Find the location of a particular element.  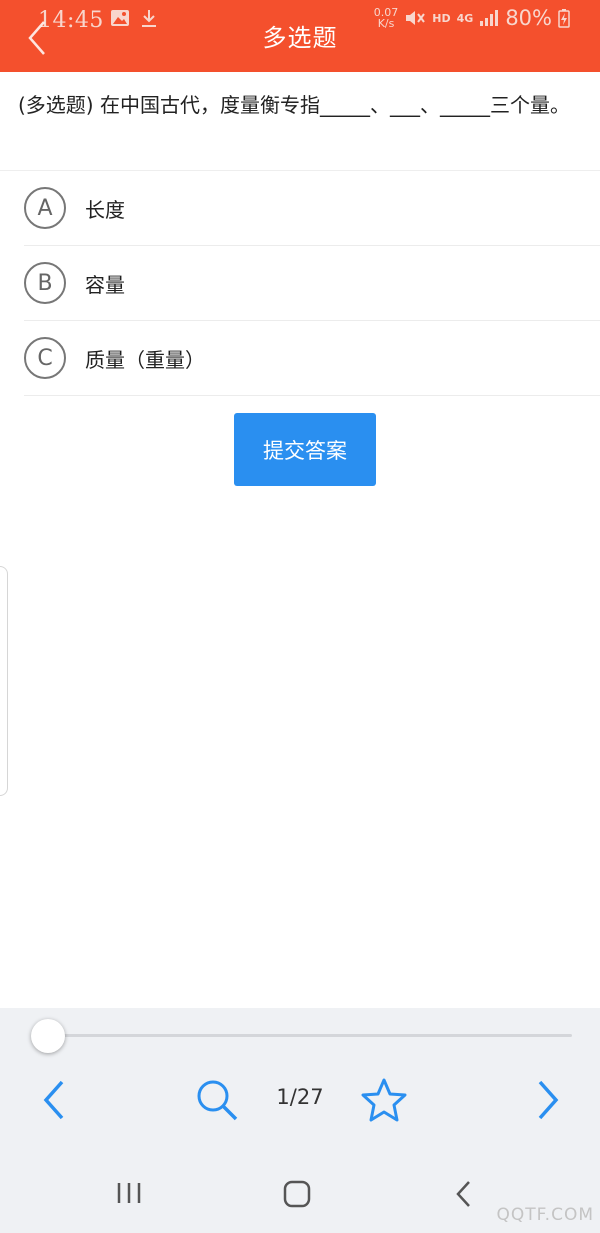

option-b: B 容量 is located at coordinates (312, 283).